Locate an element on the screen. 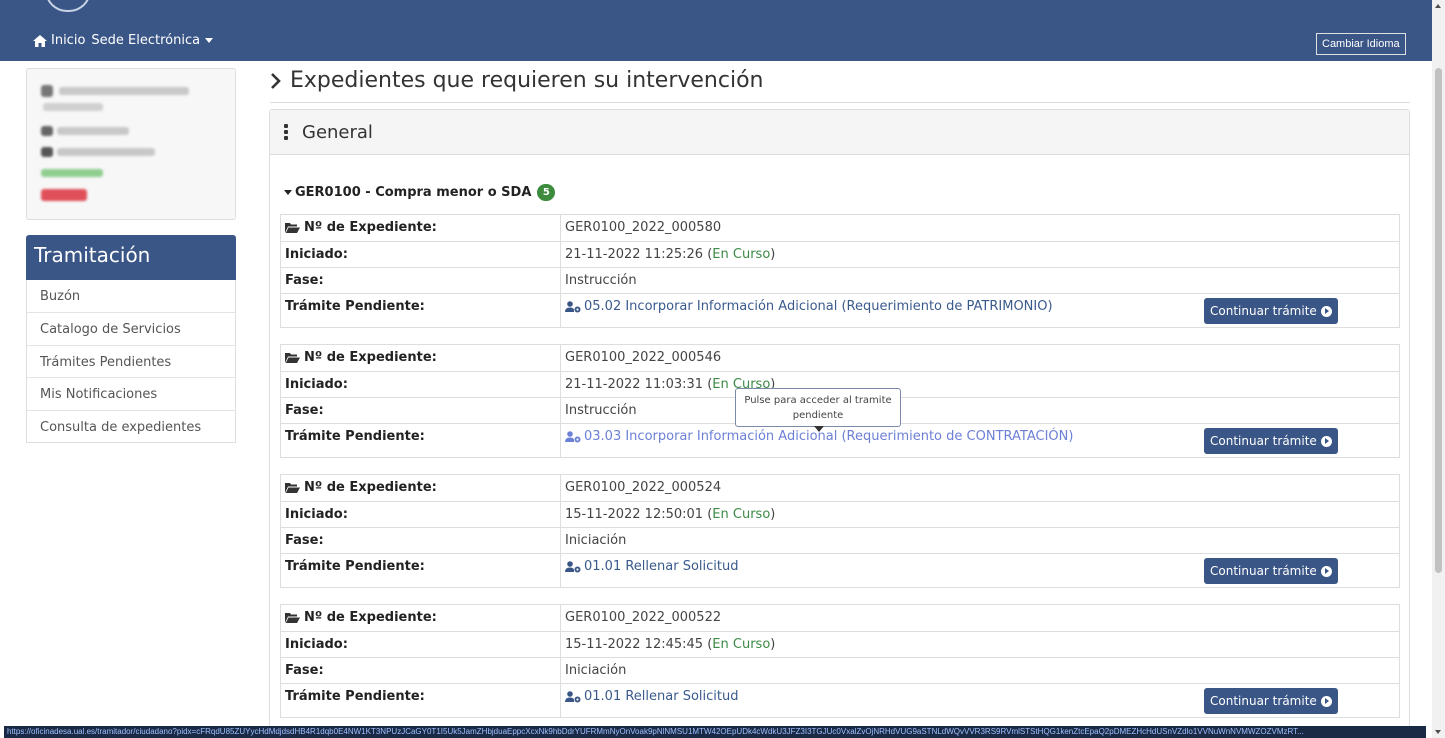  vertical-scrollbar is located at coordinates (1438, 369).